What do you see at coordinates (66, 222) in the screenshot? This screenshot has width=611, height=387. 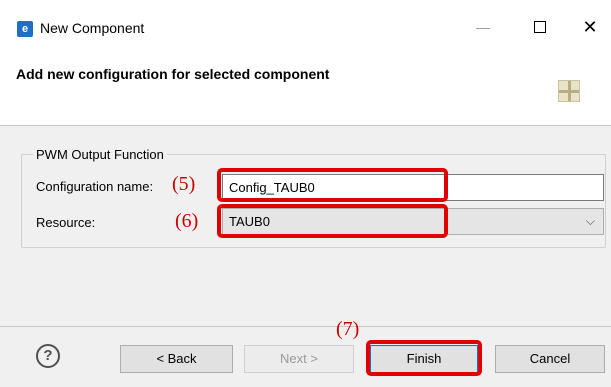 I see `resource-label: Resource:` at bounding box center [66, 222].